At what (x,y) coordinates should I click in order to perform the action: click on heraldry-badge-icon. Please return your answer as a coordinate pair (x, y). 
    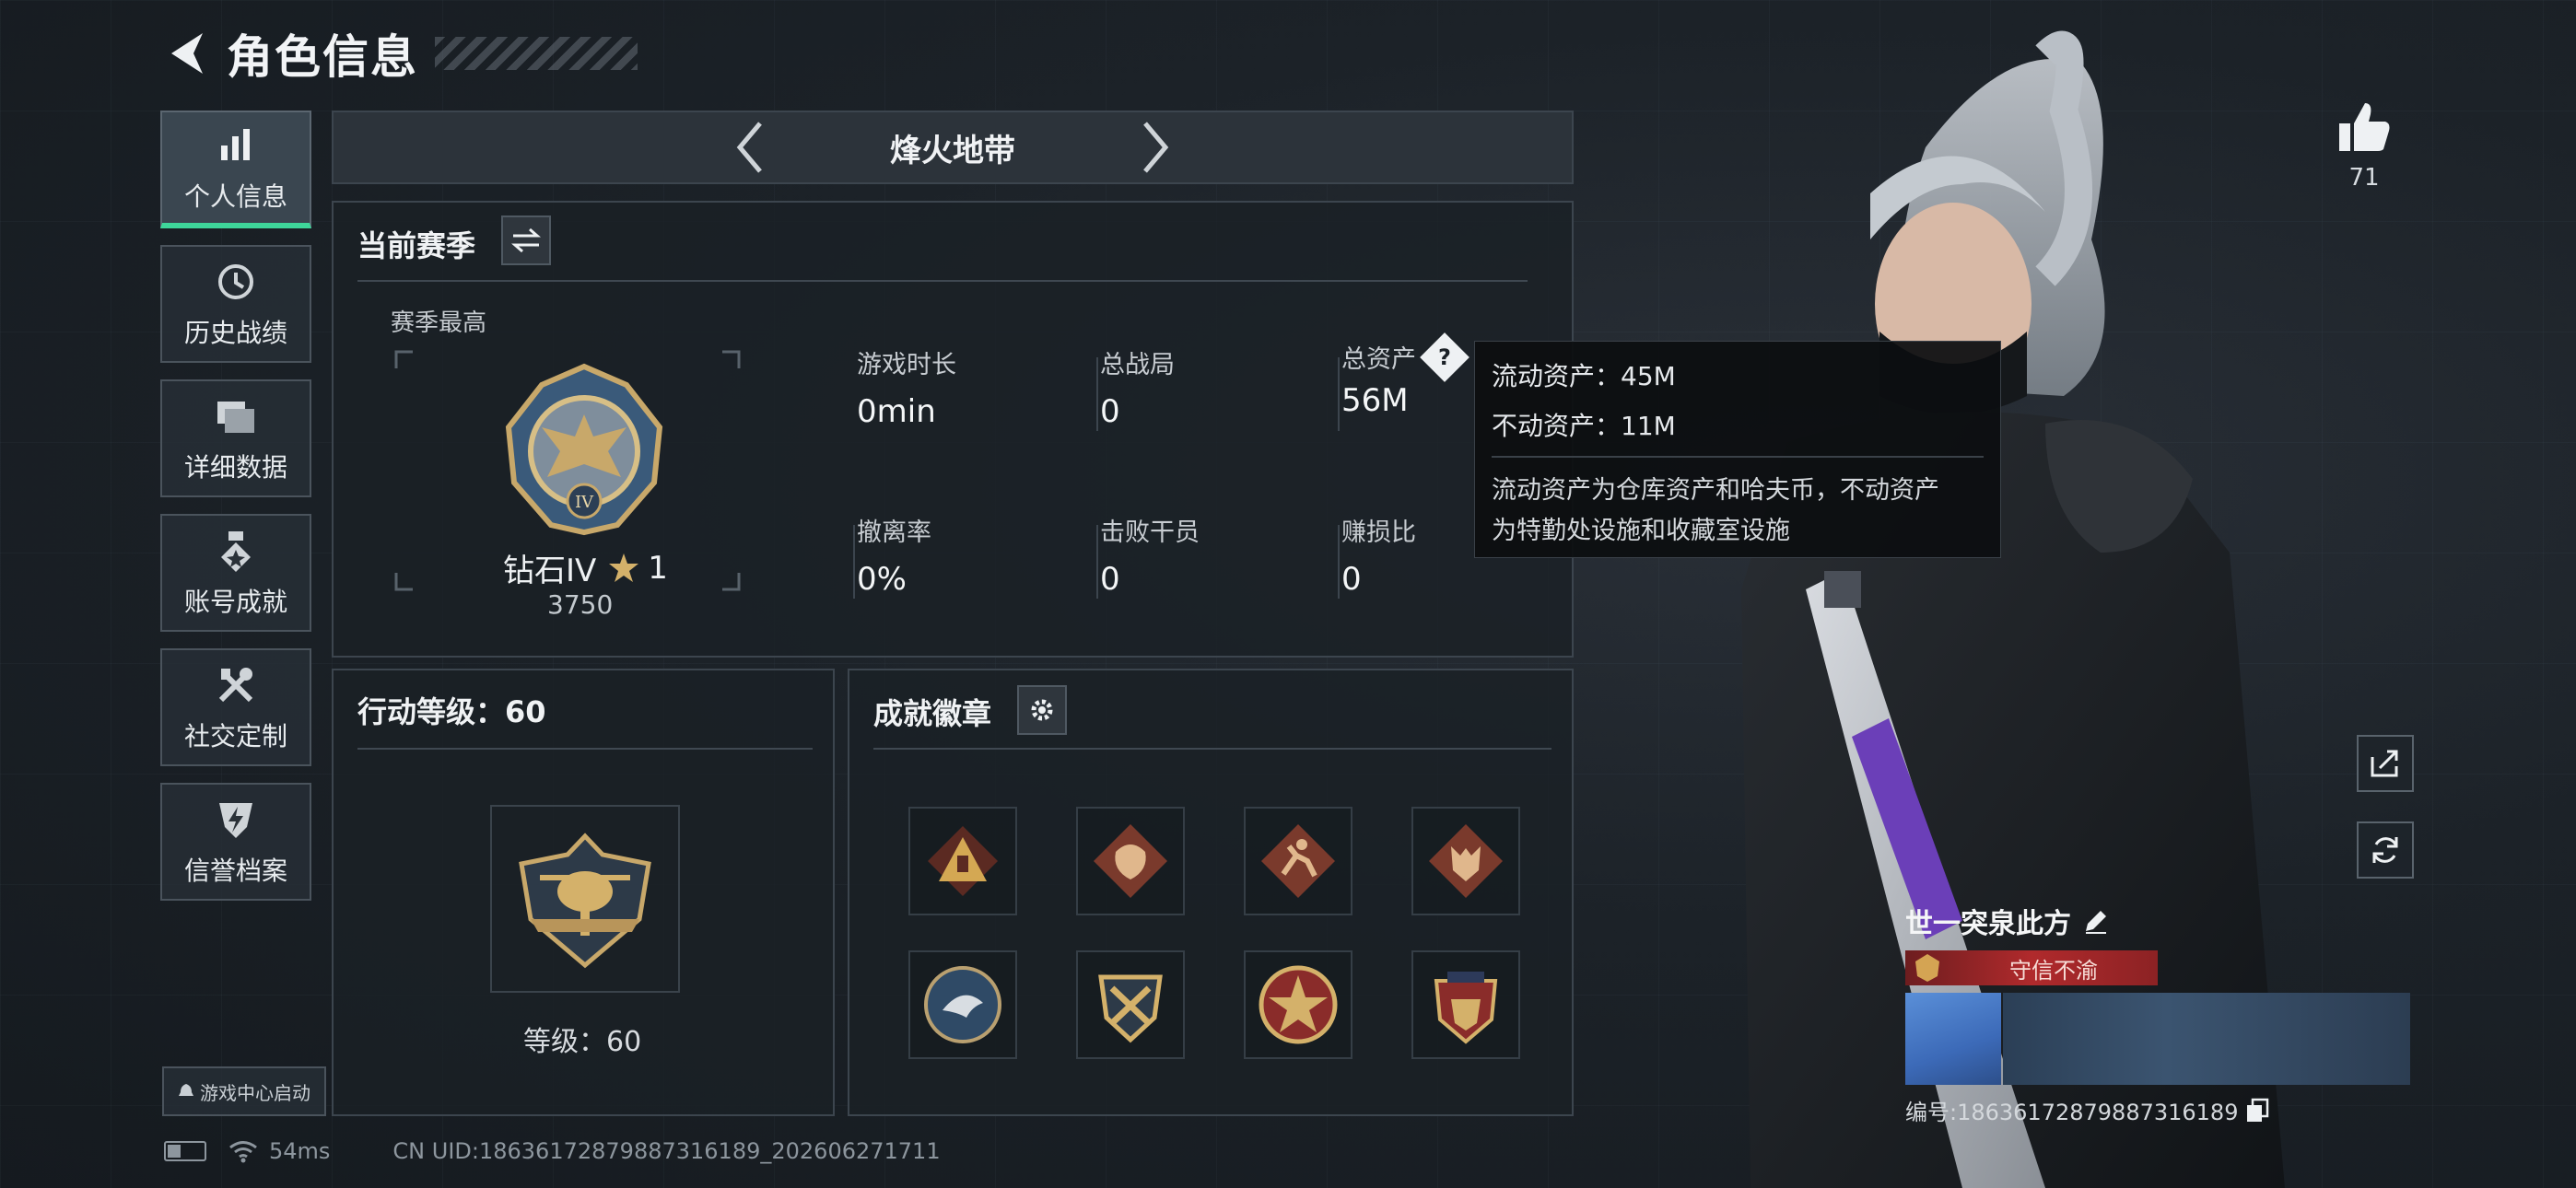
    Looking at the image, I should click on (1466, 1008).